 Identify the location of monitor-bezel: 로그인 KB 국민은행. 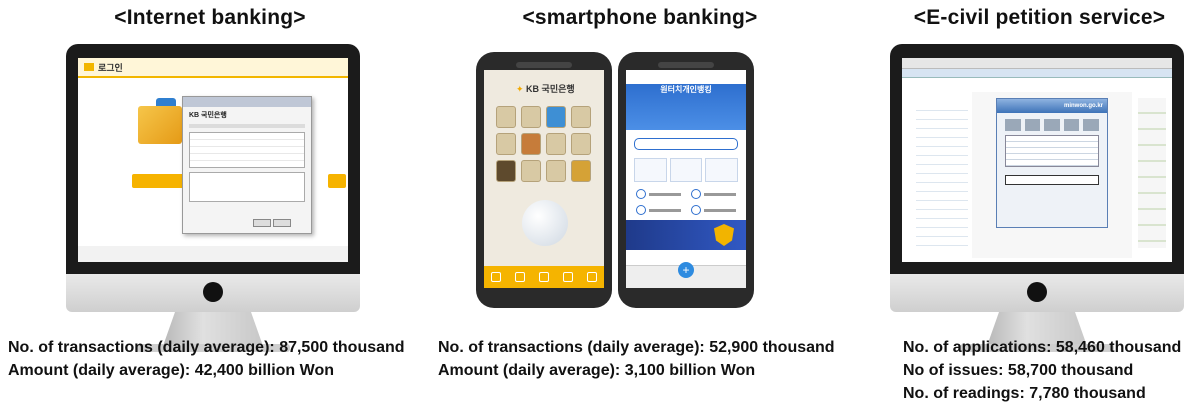
(213, 159).